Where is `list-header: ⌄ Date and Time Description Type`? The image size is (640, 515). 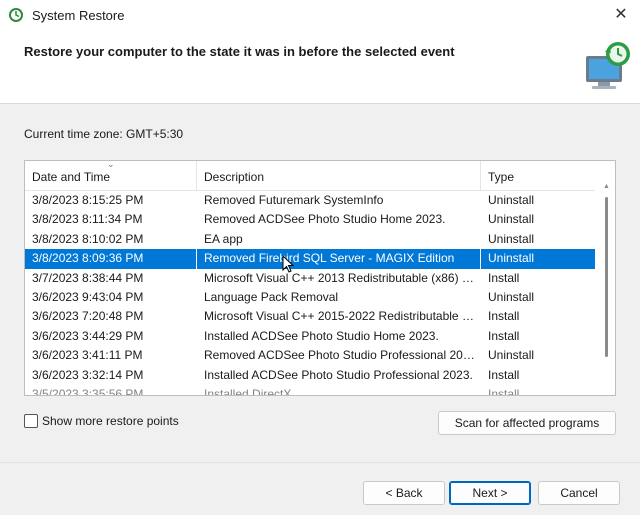 list-header: ⌄ Date and Time Description Type is located at coordinates (310, 176).